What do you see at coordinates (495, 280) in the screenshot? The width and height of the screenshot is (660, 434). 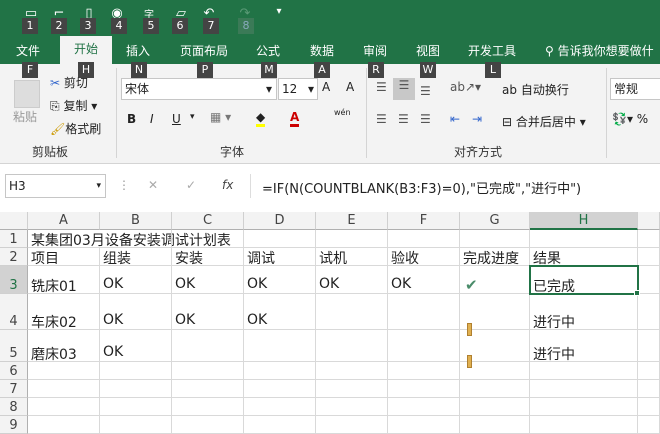 I see `cell: ✔` at bounding box center [495, 280].